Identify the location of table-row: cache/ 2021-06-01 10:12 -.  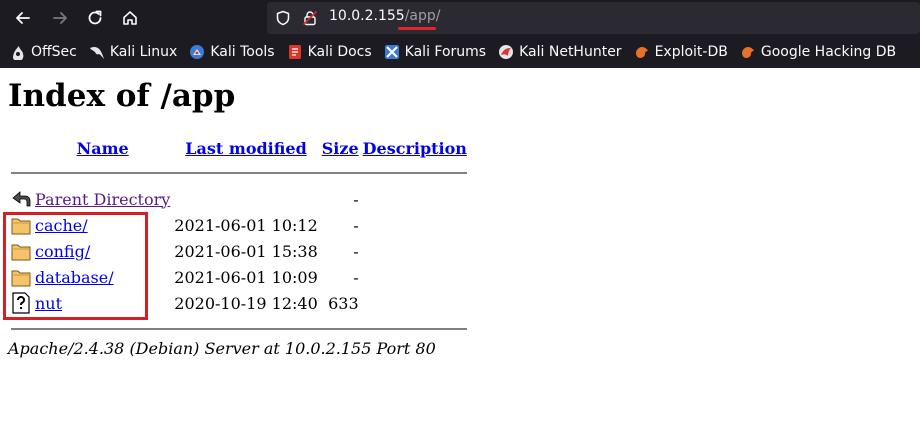
(239, 225).